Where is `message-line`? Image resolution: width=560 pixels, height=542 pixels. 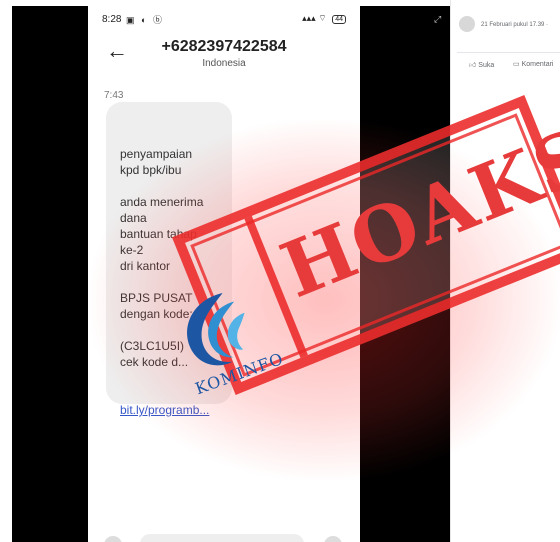
message-line is located at coordinates (185, 186).